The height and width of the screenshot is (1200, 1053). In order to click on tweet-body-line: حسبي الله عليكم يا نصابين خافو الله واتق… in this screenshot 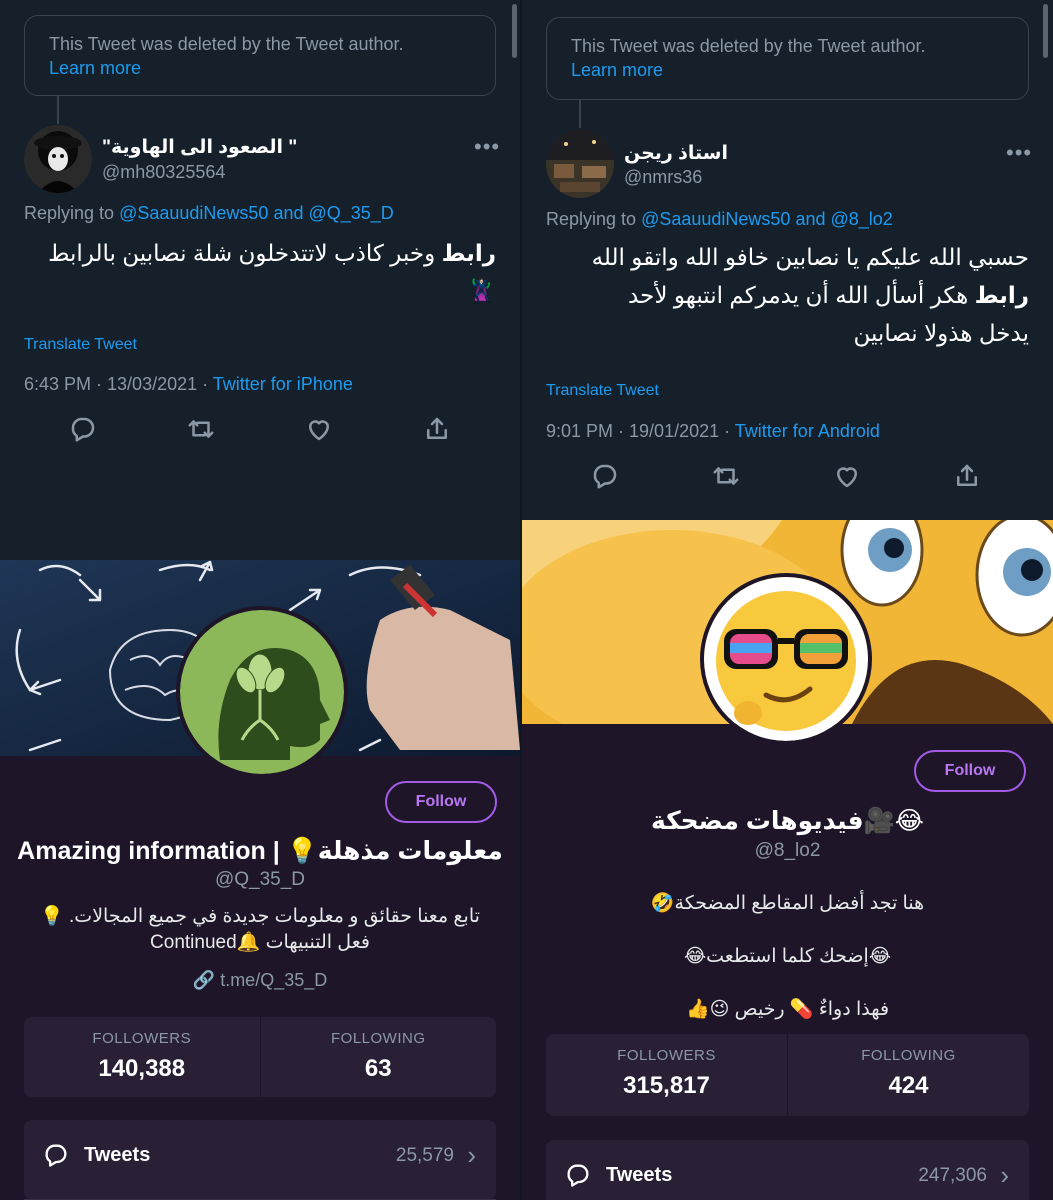, I will do `click(810, 257)`.